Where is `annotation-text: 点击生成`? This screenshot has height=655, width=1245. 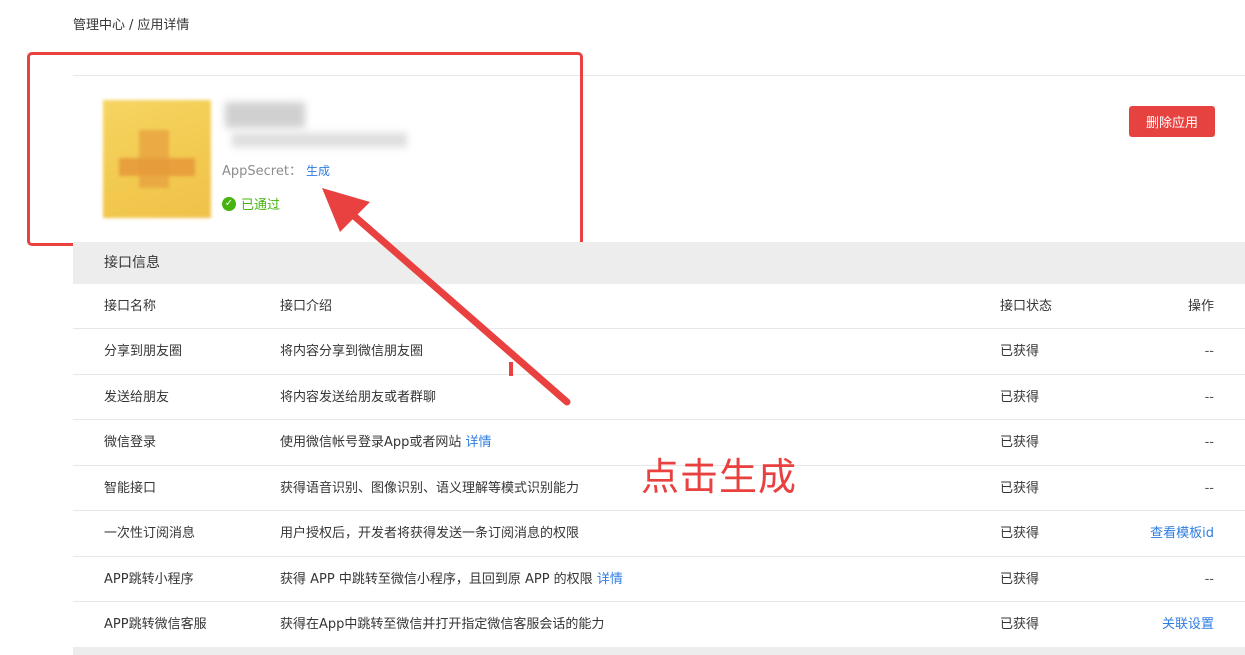 annotation-text: 点击生成 is located at coordinates (719, 477).